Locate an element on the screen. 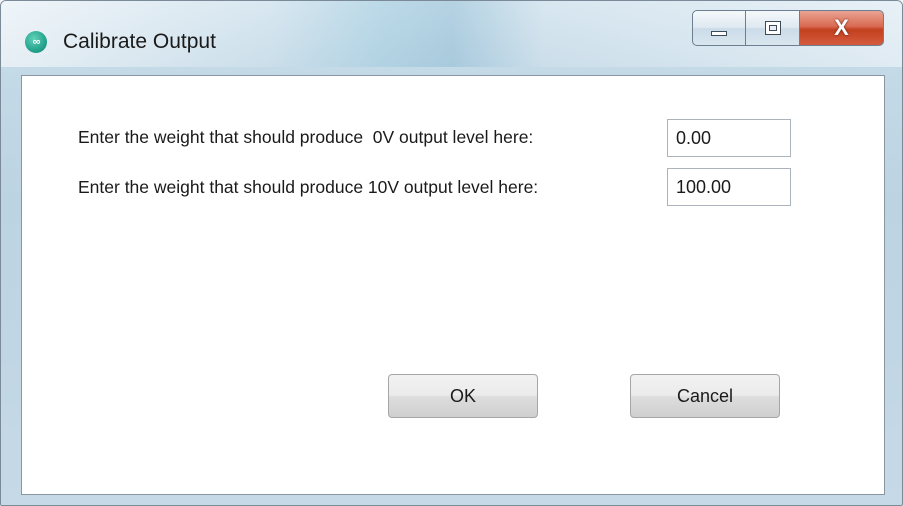 The height and width of the screenshot is (506, 903). cancel-button: Cancel is located at coordinates (705, 396).